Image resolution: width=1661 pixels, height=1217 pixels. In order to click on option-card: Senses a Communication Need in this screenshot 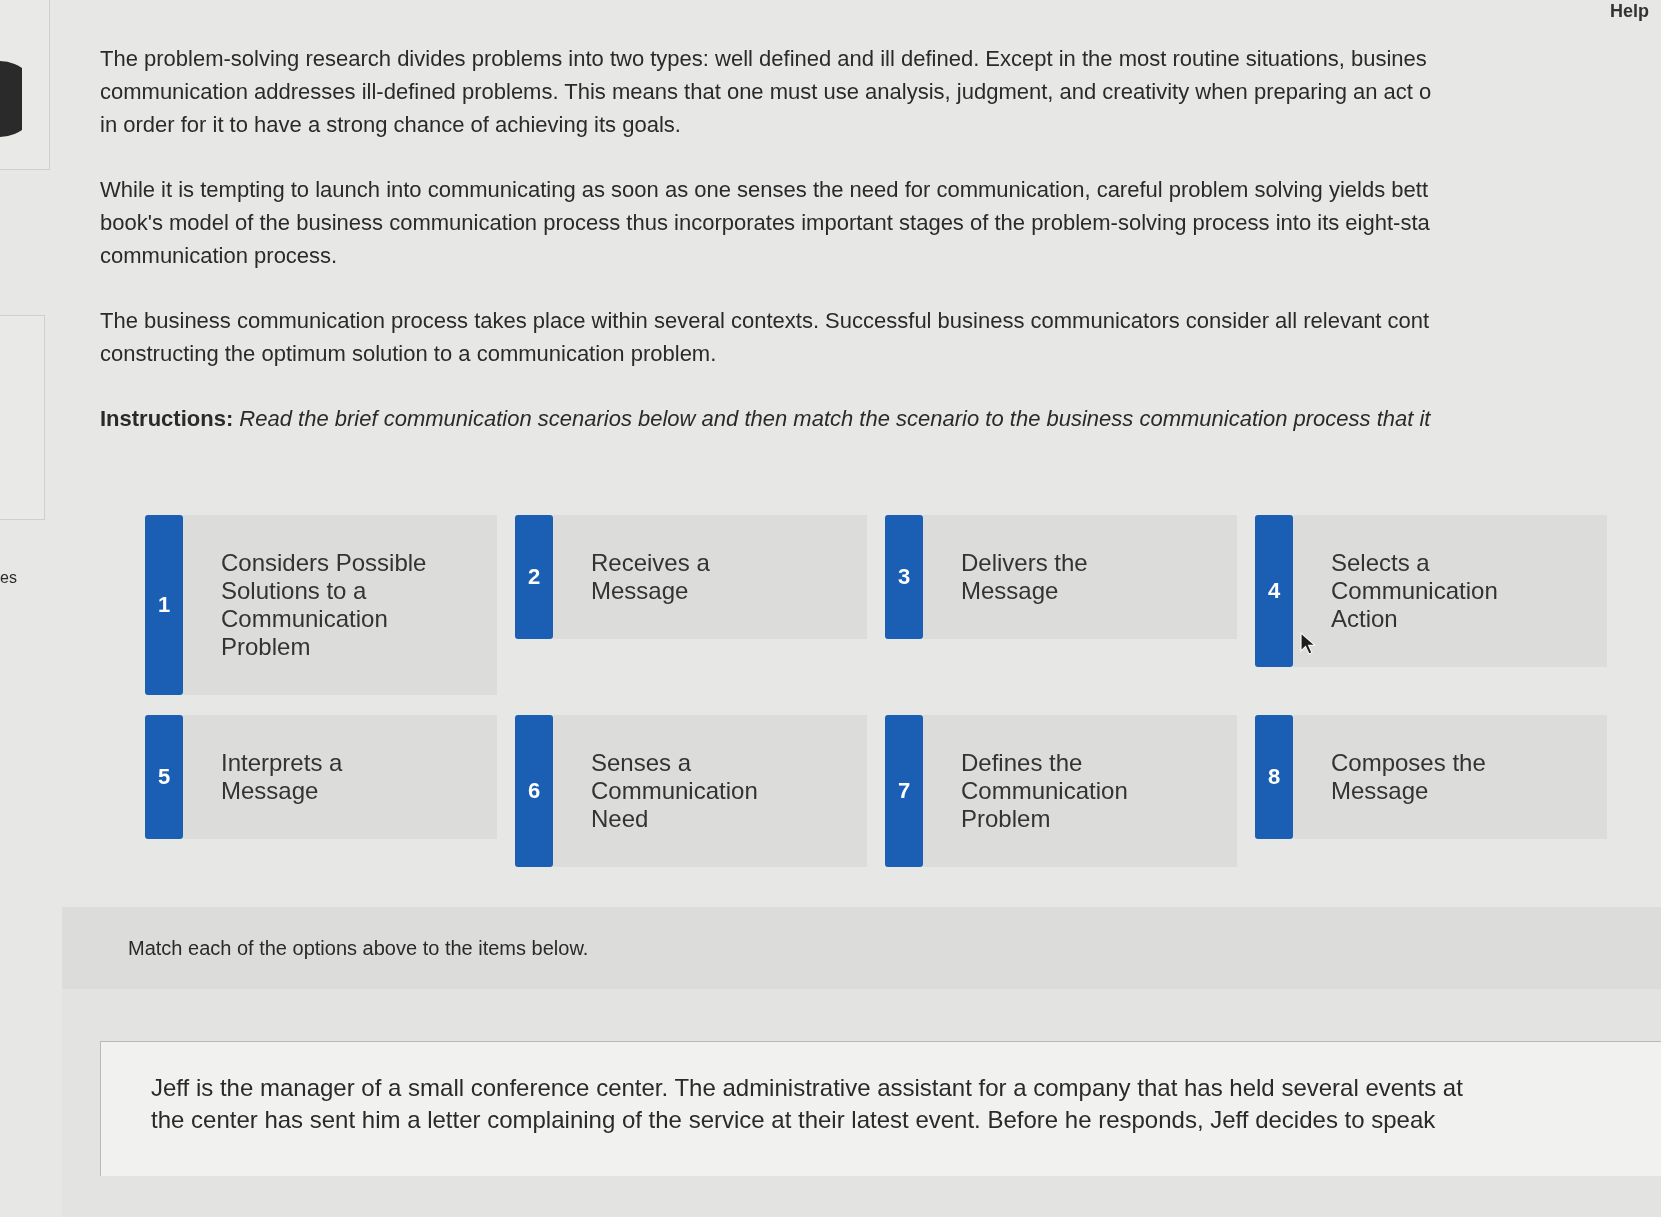, I will do `click(710, 791)`.